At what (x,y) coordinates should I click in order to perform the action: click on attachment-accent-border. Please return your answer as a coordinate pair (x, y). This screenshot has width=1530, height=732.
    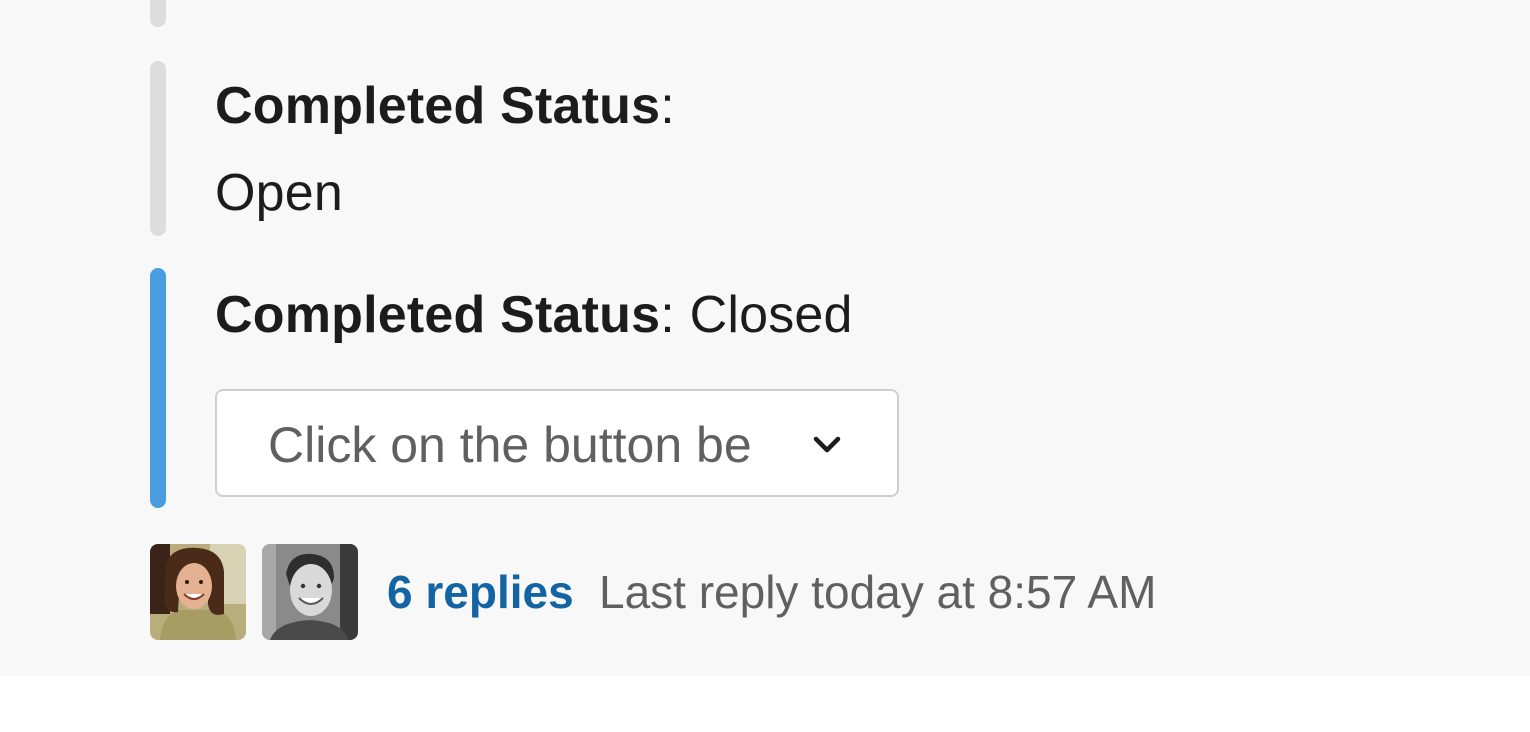
    Looking at the image, I should click on (158, 388).